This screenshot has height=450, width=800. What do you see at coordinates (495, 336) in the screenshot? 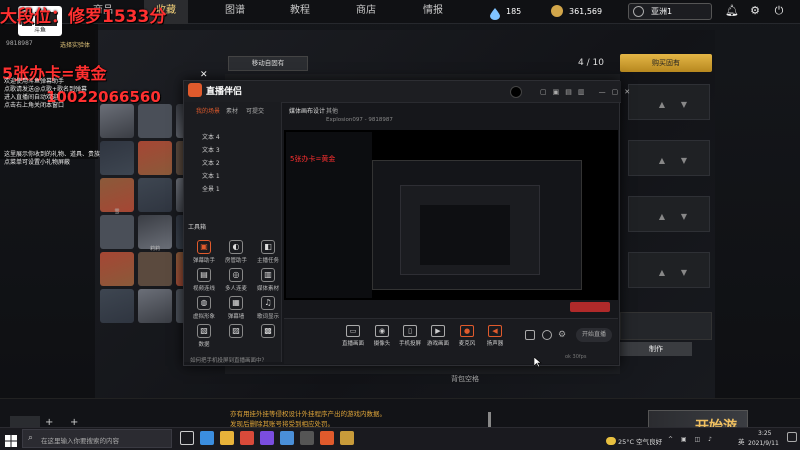
I see `speaker-button: ◀ 扬声器` at bounding box center [495, 336].